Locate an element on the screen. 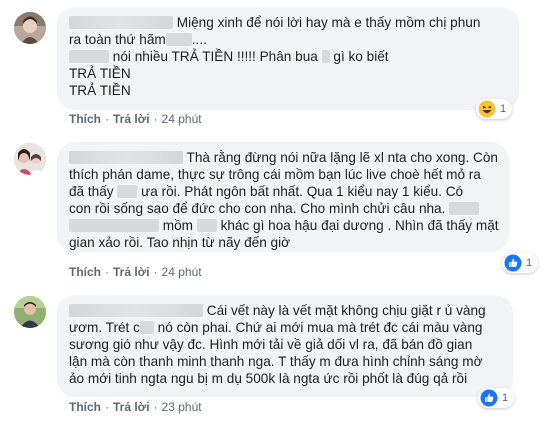  comment-text-line: gian xảo rồi. Tao nhịn từ nãy đến giờ is located at coordinates (180, 242).